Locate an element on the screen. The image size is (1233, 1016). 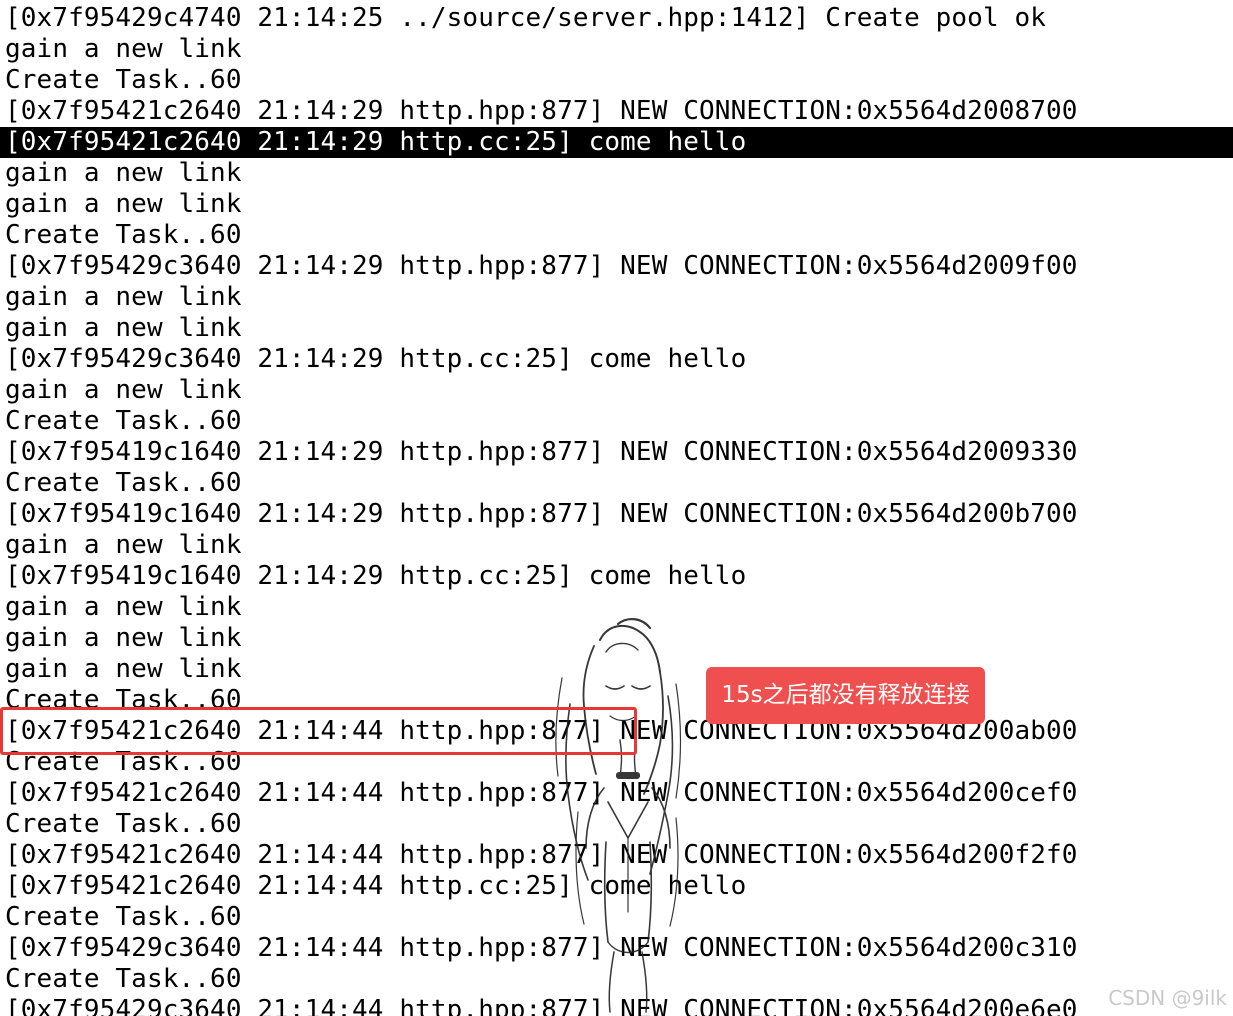
annotation-badge: 15s之后都没有释放连接 is located at coordinates (845, 695).